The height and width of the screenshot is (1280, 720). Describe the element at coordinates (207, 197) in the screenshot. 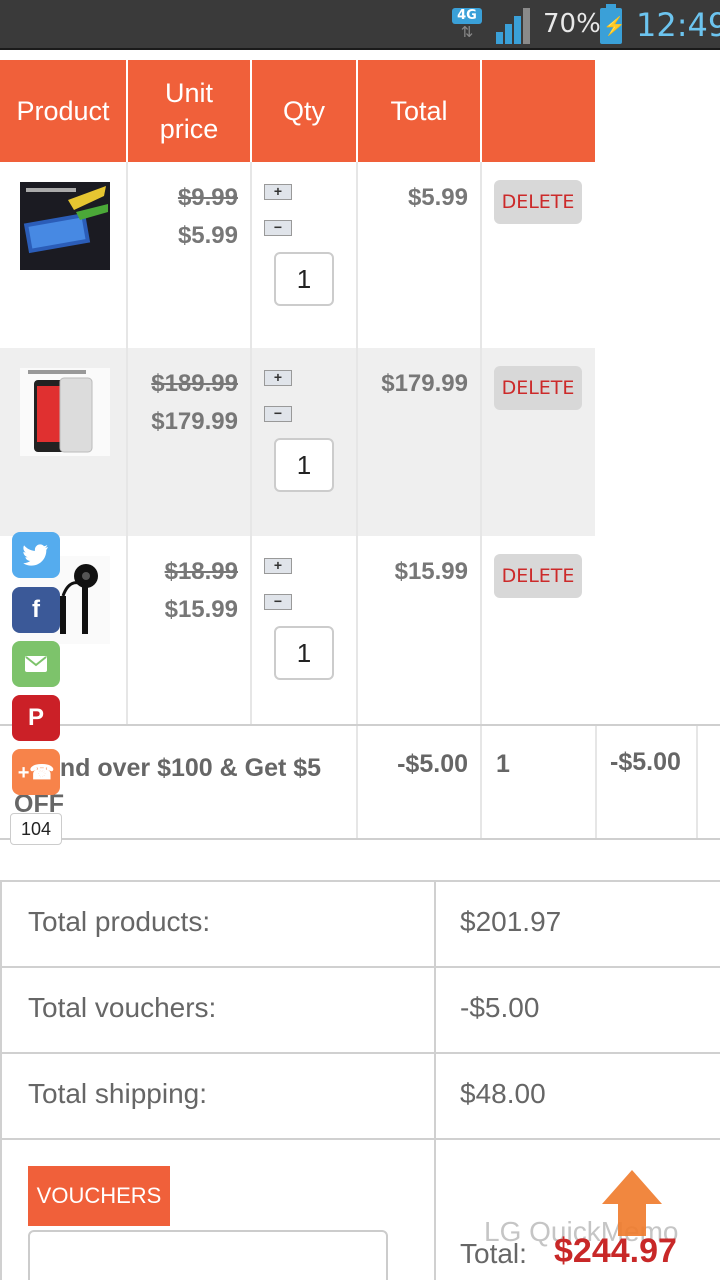

I see `old-price: $9.99` at that location.